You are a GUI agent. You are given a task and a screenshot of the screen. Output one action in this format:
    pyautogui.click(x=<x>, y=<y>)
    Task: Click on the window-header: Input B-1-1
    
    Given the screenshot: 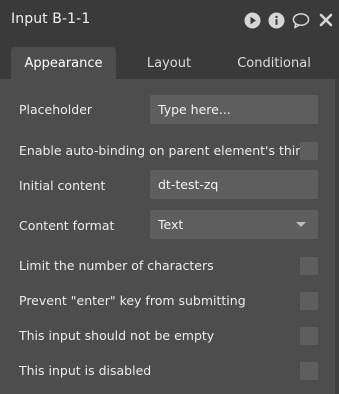 What is the action you would take?
    pyautogui.click(x=169, y=20)
    